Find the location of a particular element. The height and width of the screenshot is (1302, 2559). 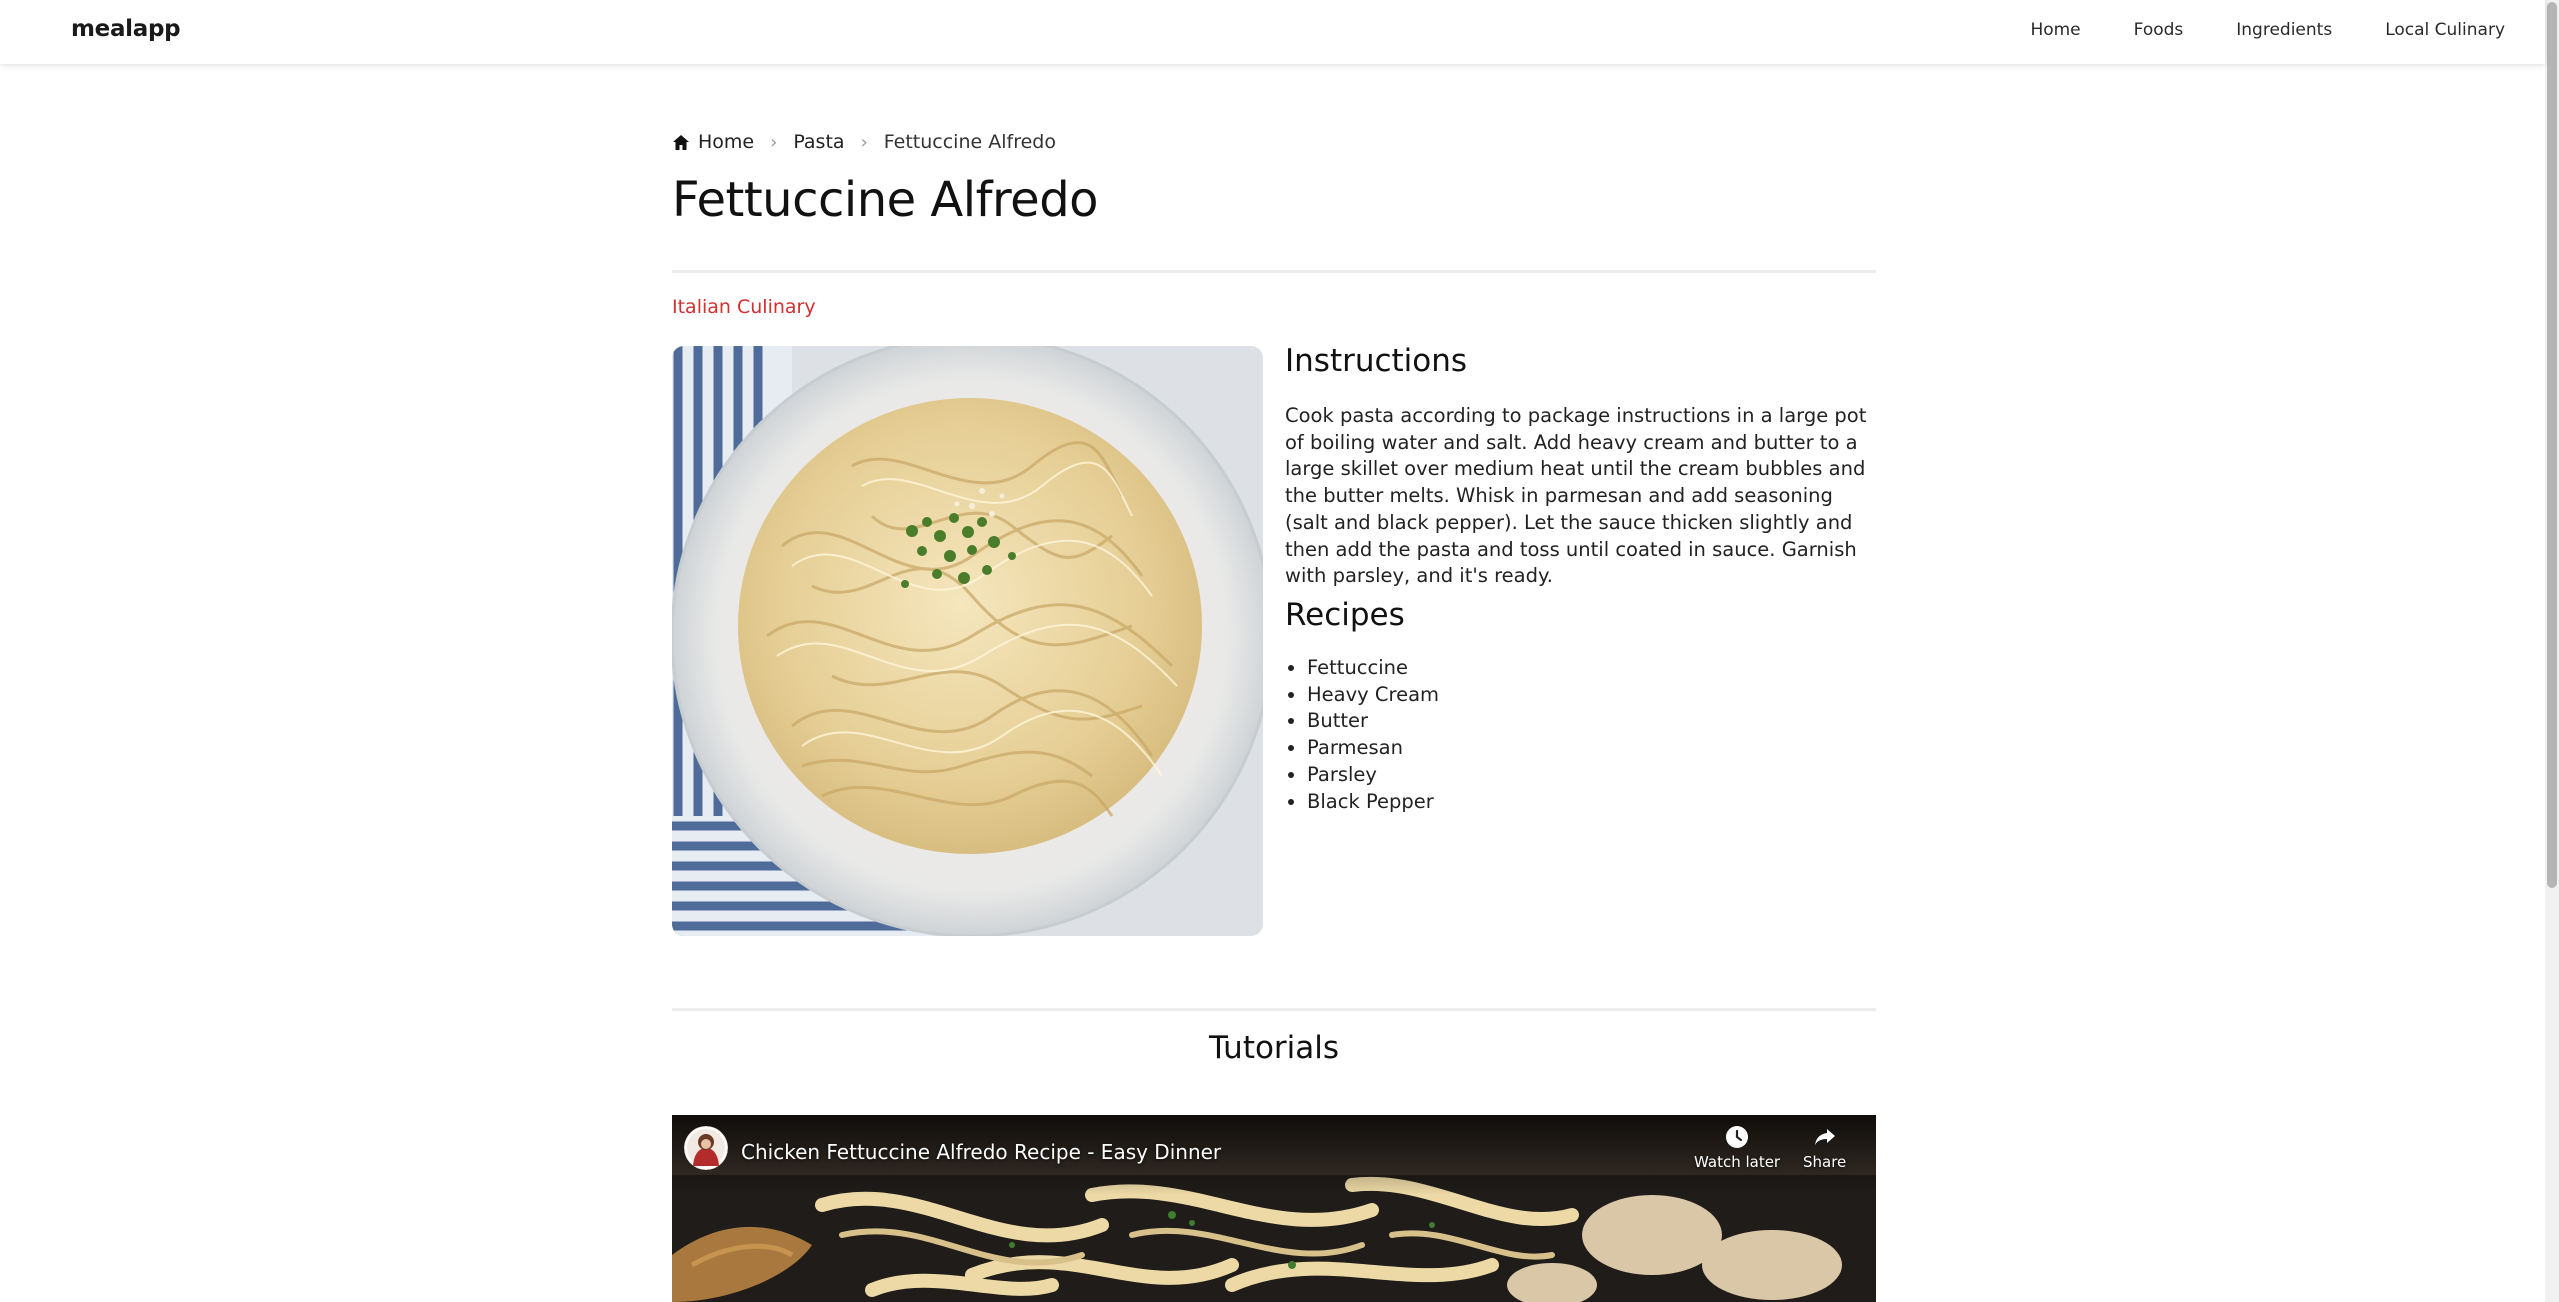

avatar-icon is located at coordinates (706, 1148).